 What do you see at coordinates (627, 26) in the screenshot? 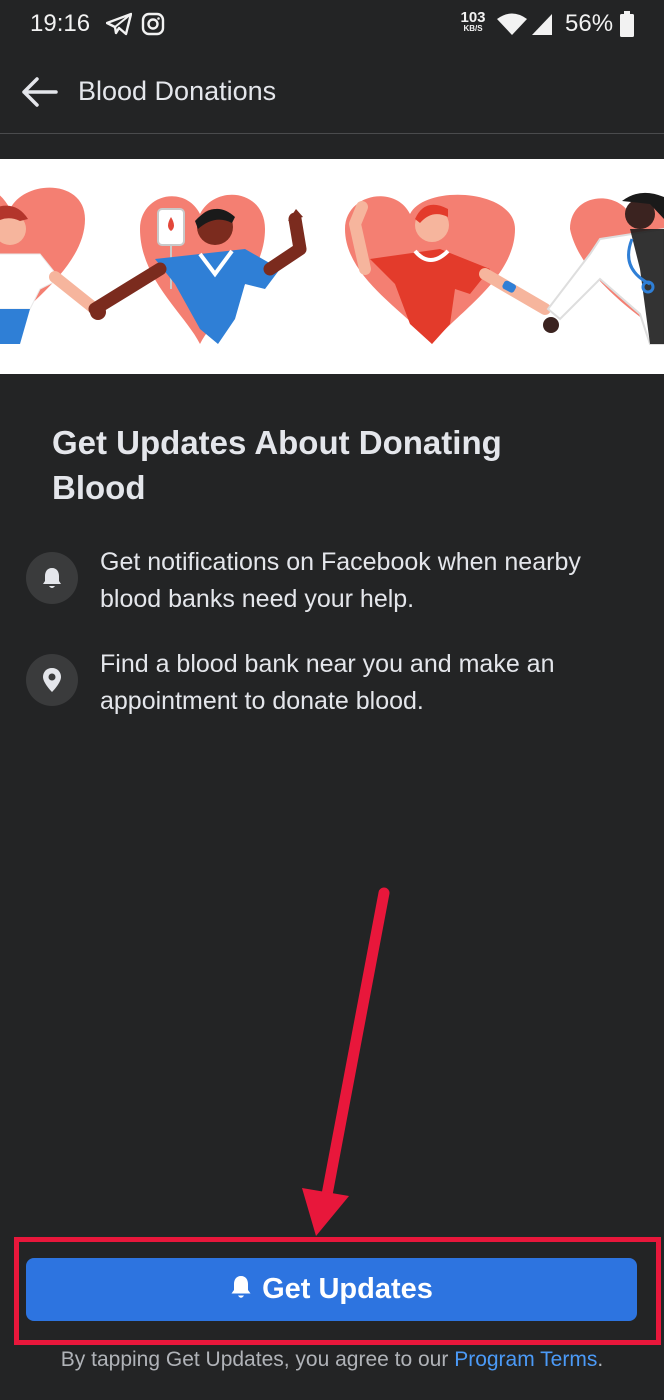
I see `battery-icon` at bounding box center [627, 26].